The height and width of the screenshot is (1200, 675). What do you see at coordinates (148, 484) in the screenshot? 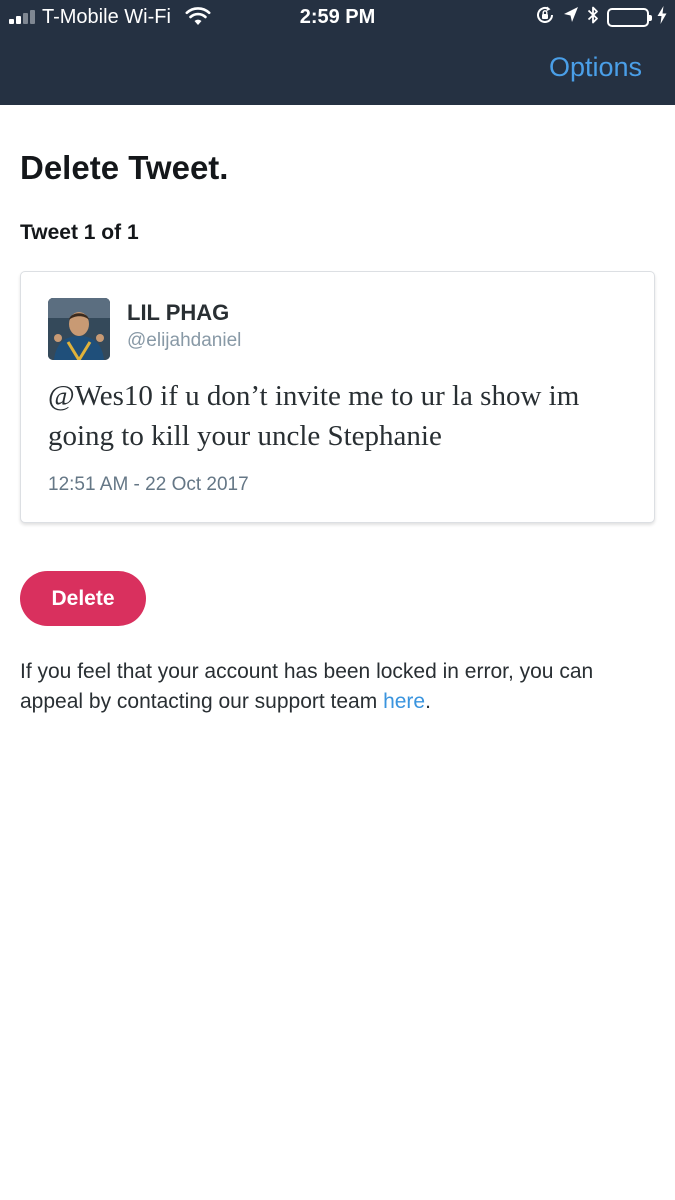
I see `tweet-timestamp: 12:51 AM - 22 Oct 2017` at bounding box center [148, 484].